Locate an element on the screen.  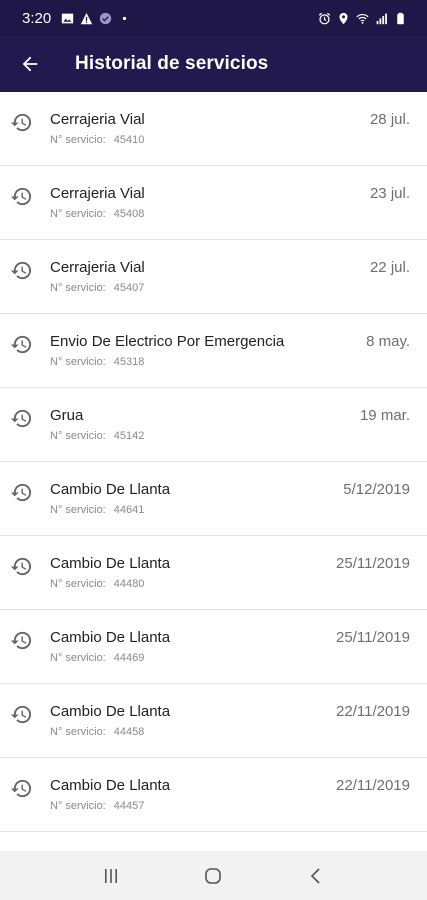
gallery-icon is located at coordinates (67, 18).